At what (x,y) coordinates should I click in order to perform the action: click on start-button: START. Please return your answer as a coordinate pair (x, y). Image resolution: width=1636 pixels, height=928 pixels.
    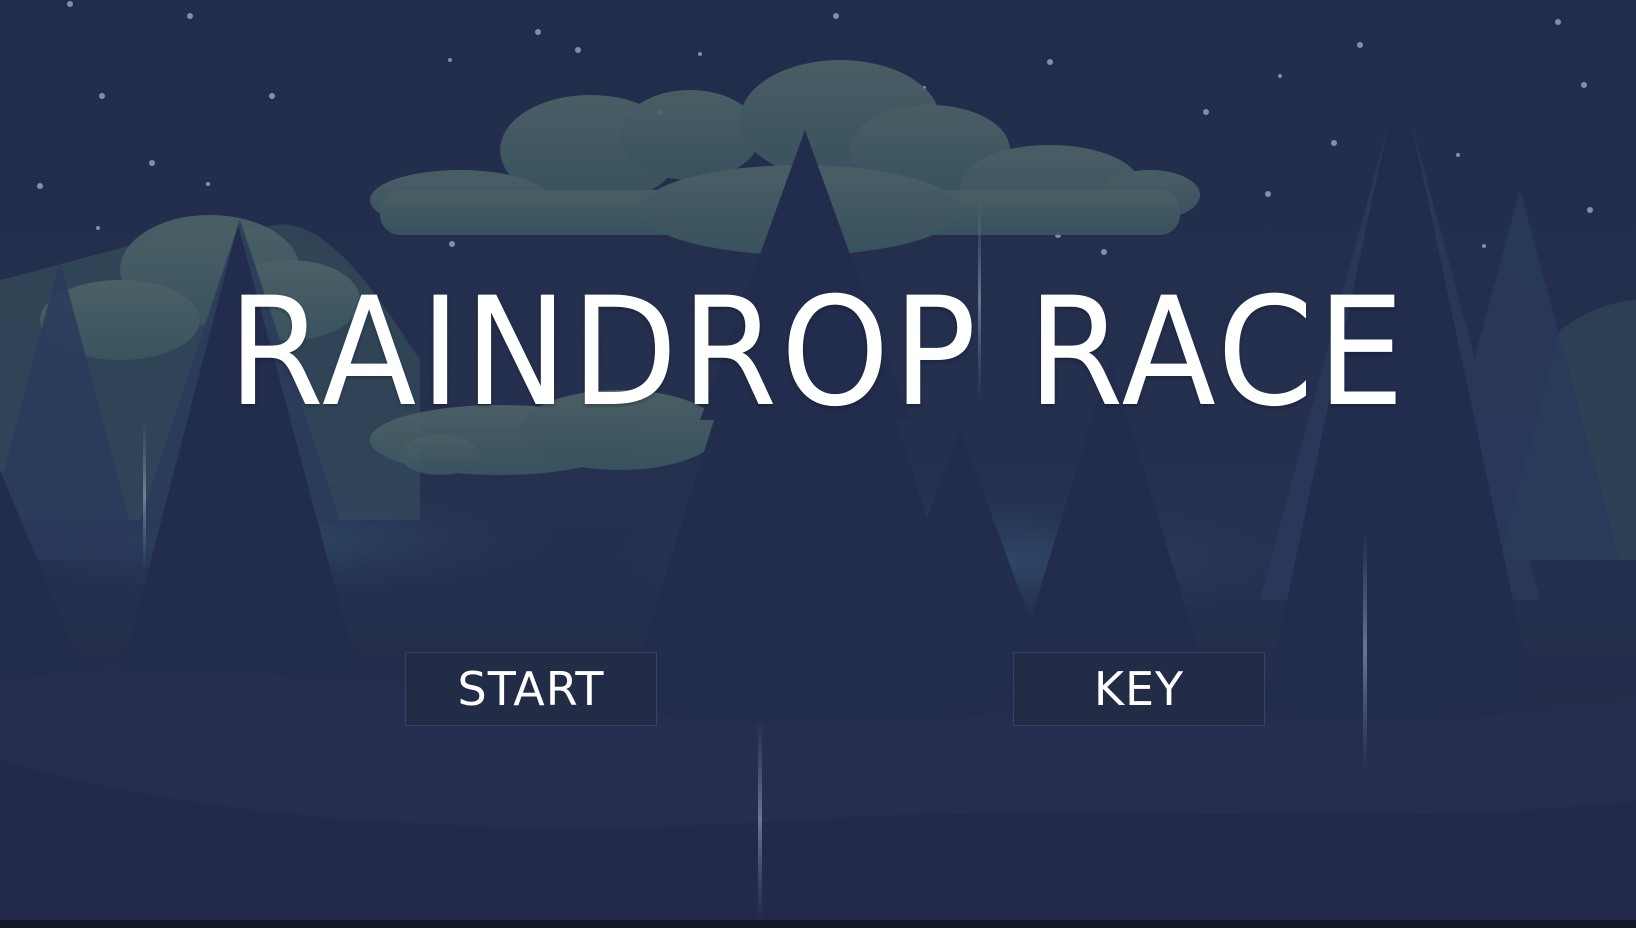
    Looking at the image, I should click on (531, 689).